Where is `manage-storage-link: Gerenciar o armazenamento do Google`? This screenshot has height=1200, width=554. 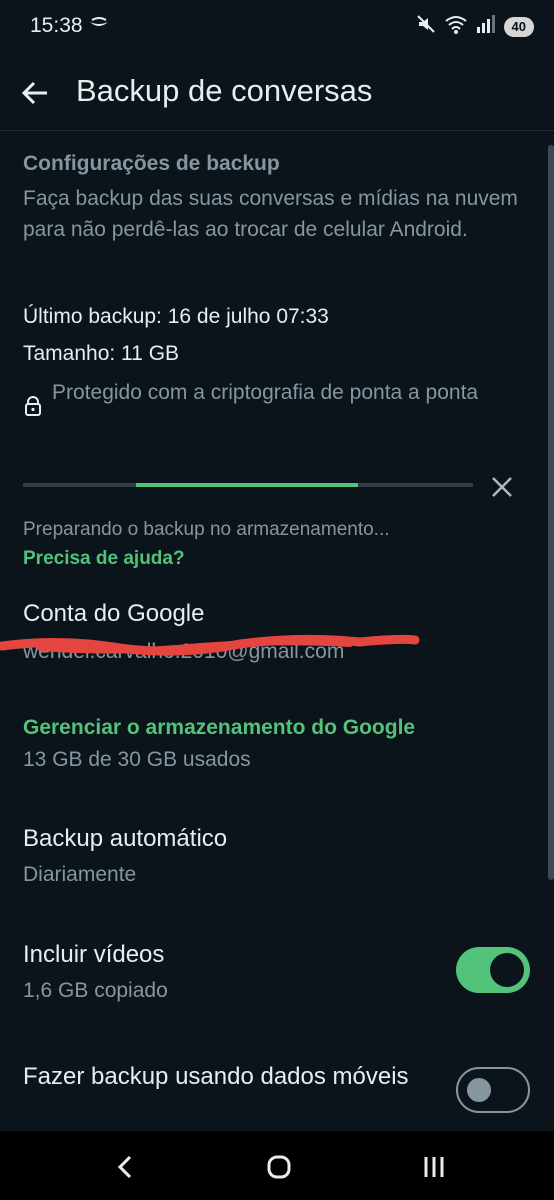
manage-storage-link: Gerenciar o armazenamento do Google is located at coordinates (219, 728).